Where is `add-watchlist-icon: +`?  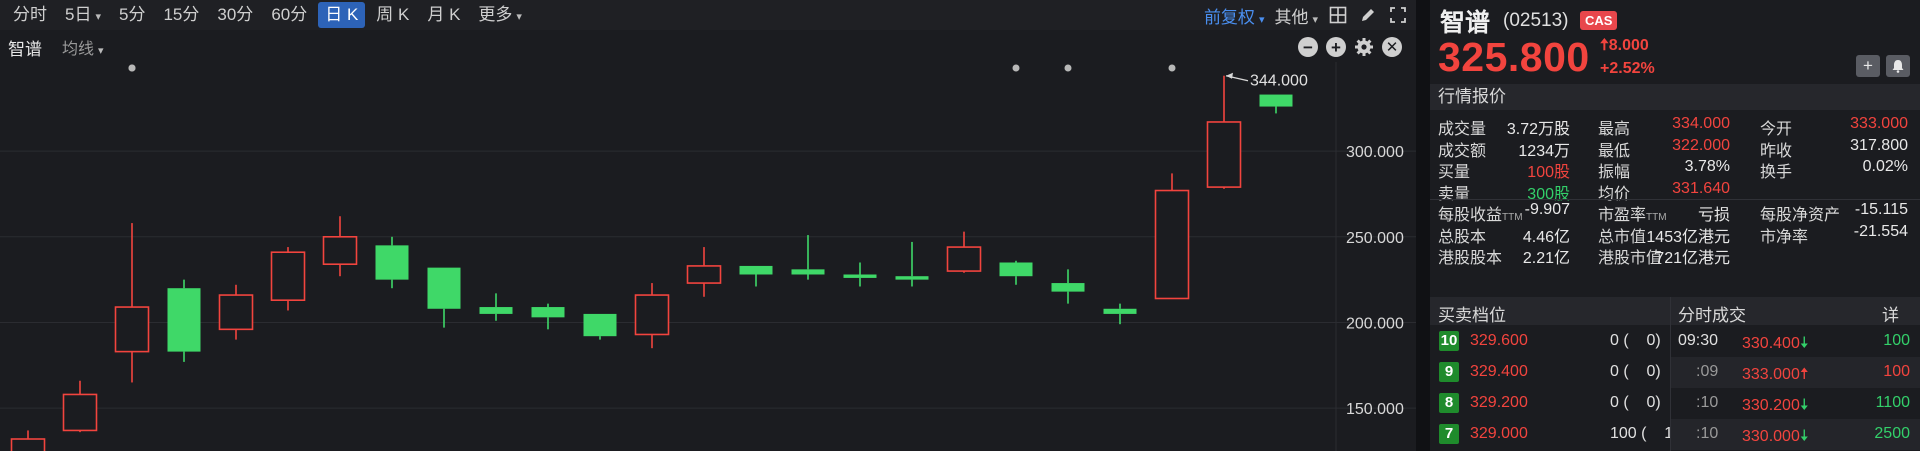
add-watchlist-icon: + is located at coordinates (1868, 66).